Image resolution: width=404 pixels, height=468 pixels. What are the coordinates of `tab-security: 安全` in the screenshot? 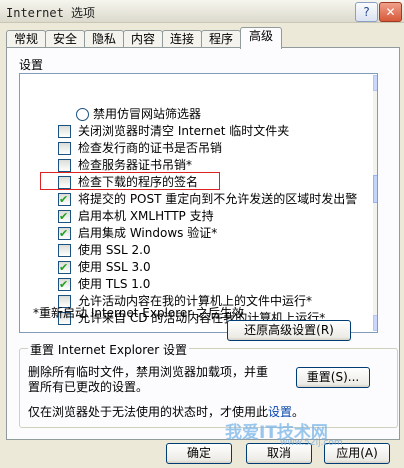 It's located at (65, 39).